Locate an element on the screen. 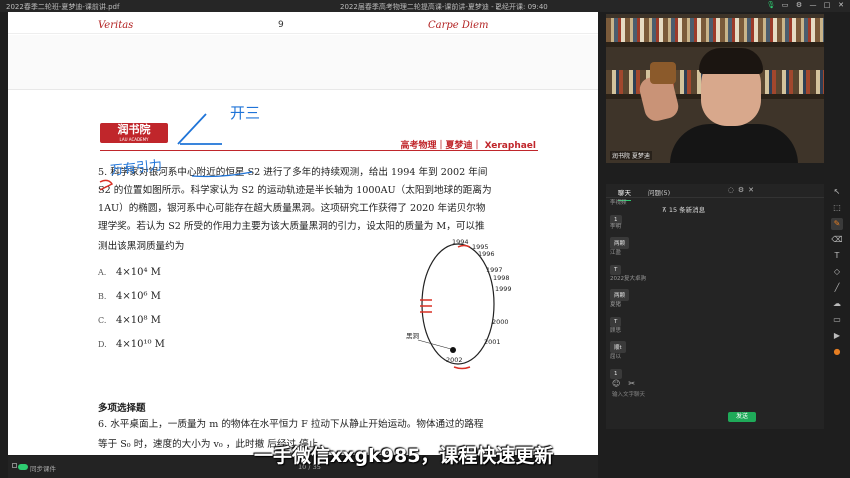  bookshelf-board is located at coordinates (715, 44).